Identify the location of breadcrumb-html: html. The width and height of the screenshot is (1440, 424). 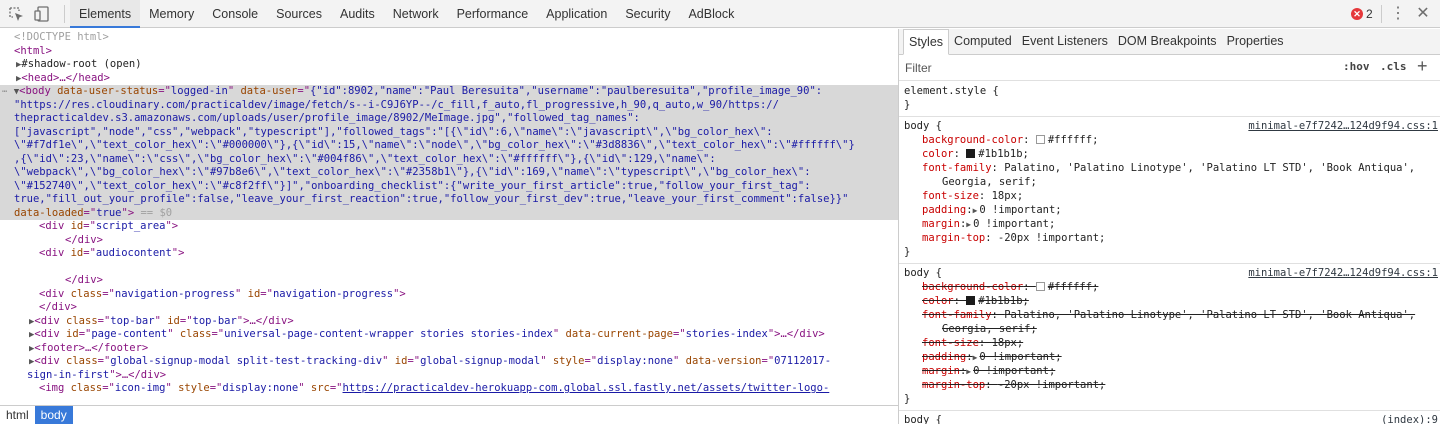
(17, 415).